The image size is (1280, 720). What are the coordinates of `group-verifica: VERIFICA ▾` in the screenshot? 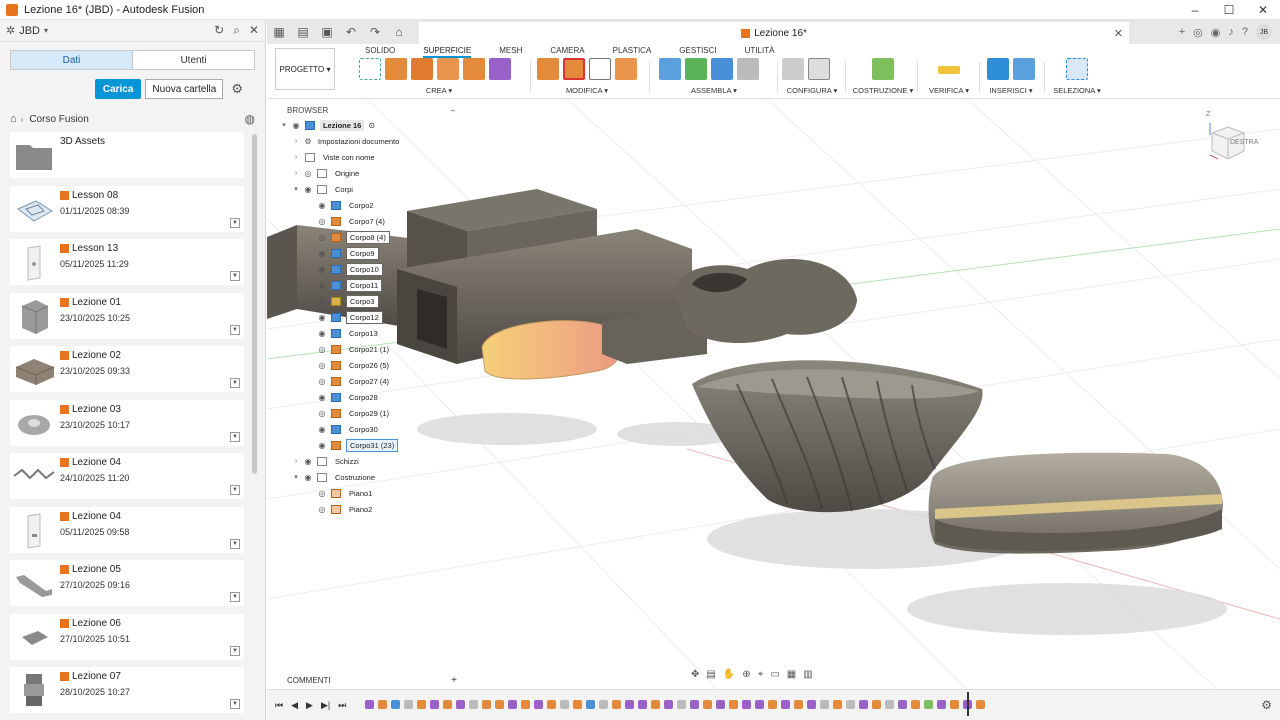 It's located at (949, 78).